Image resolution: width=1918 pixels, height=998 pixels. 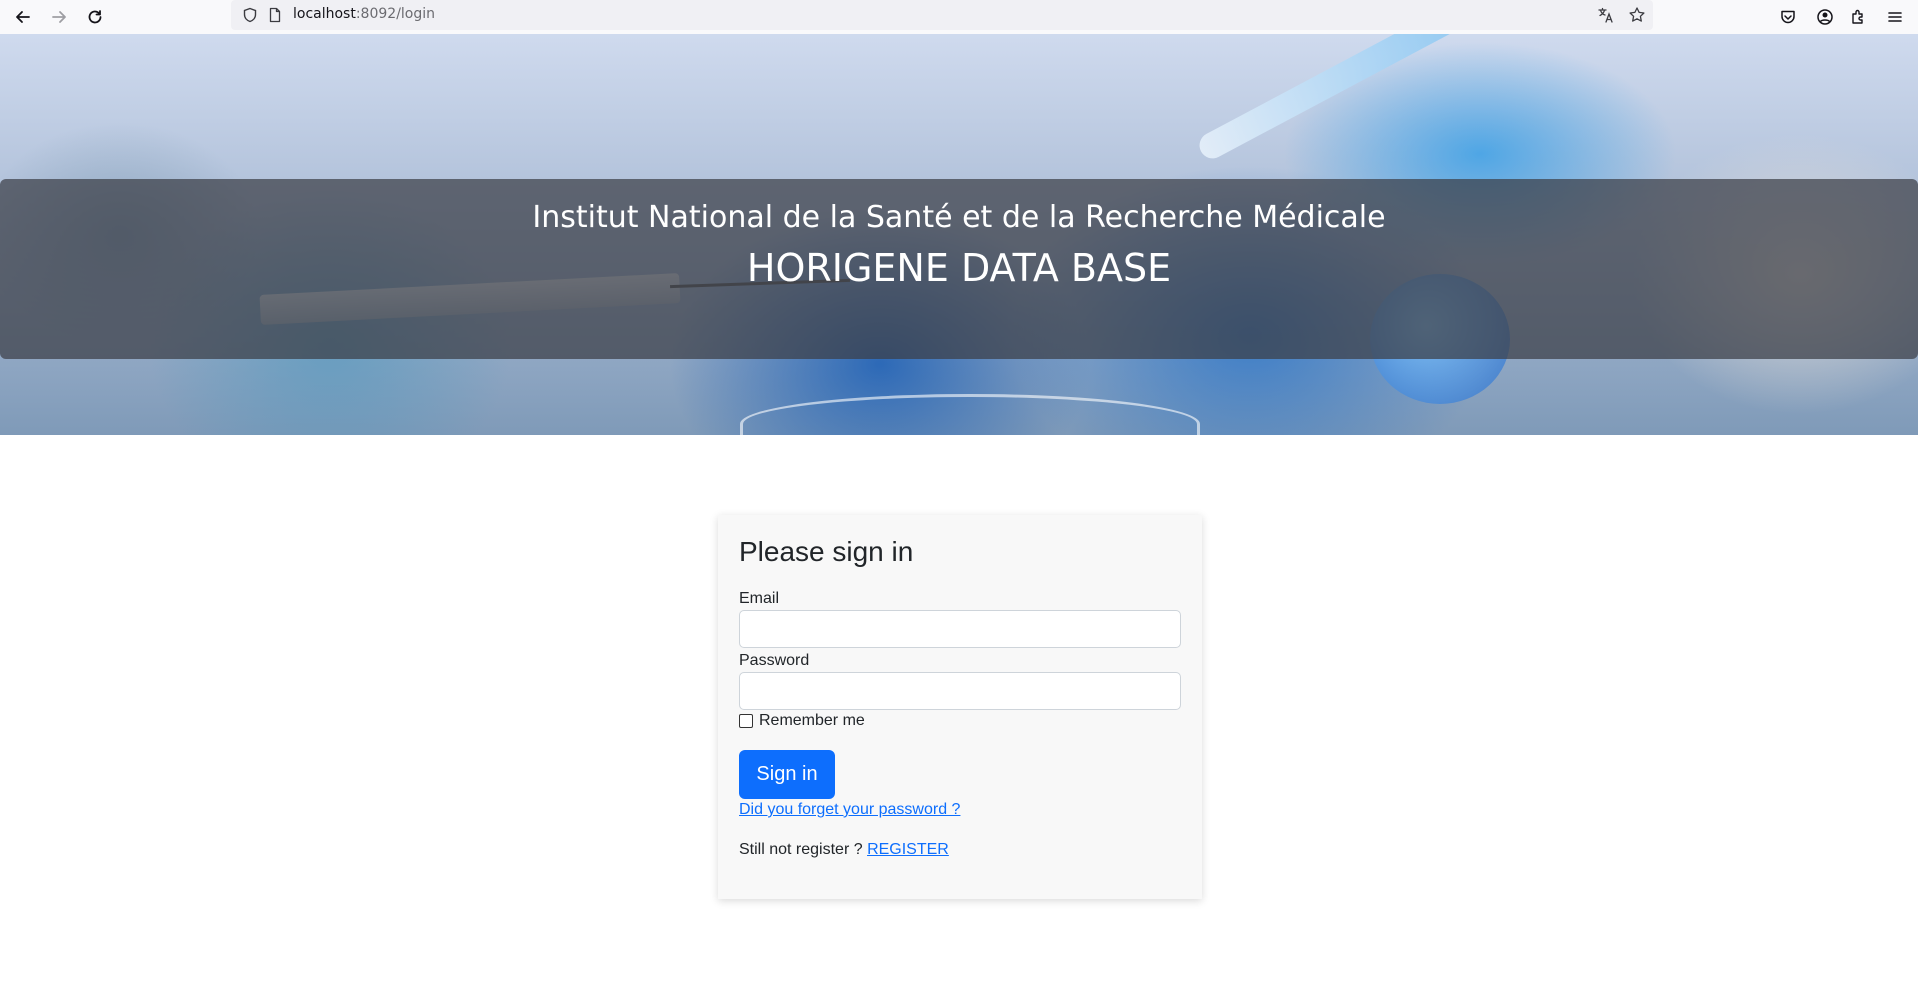 What do you see at coordinates (849, 810) in the screenshot?
I see `forgot-password-link: Did you forget your password ?` at bounding box center [849, 810].